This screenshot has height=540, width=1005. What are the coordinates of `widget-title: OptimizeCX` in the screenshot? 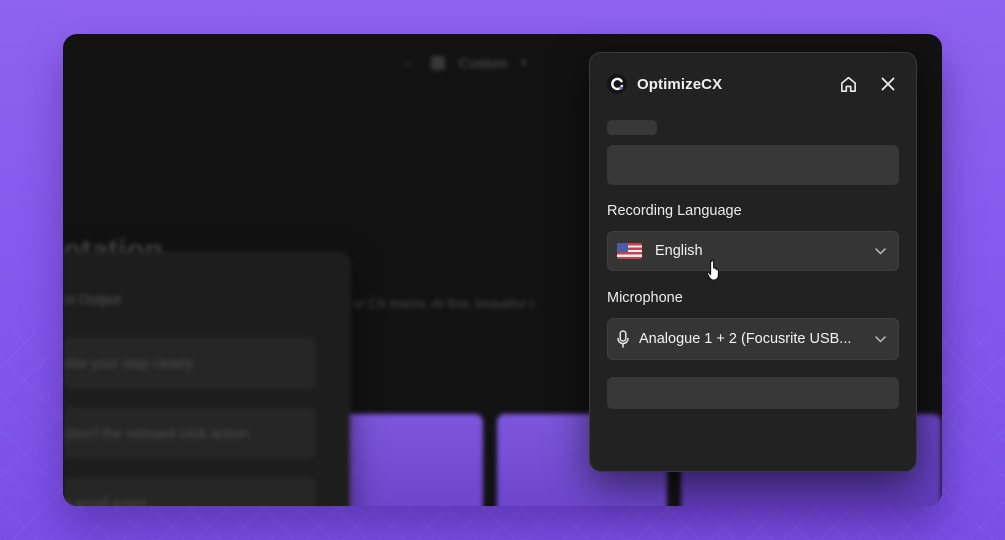 It's located at (680, 84).